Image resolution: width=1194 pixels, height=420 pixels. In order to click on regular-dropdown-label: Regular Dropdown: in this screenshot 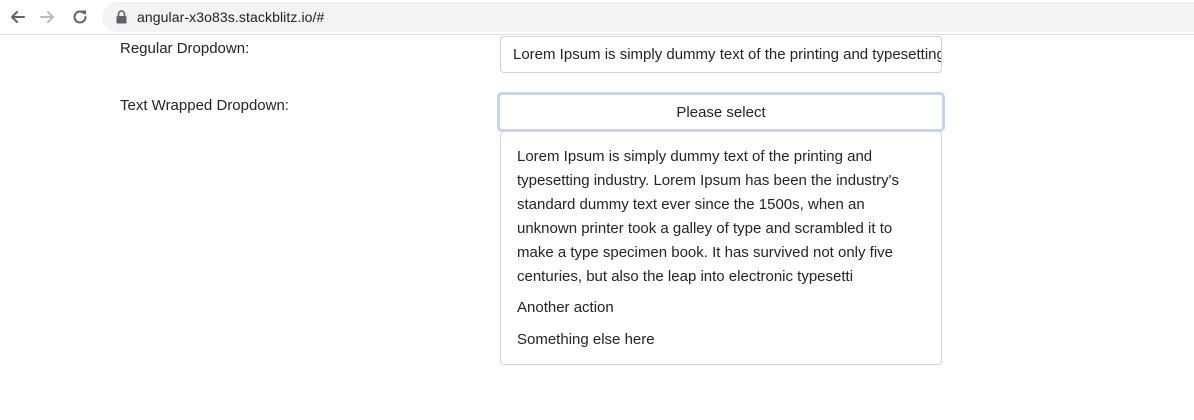, I will do `click(185, 48)`.